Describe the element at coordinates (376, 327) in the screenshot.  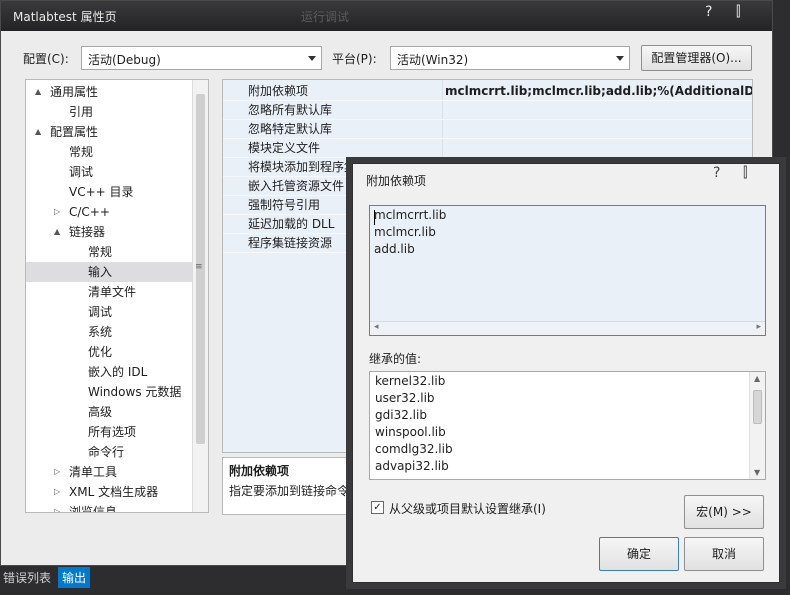
I see `scroll-left-icon: ◂` at that location.